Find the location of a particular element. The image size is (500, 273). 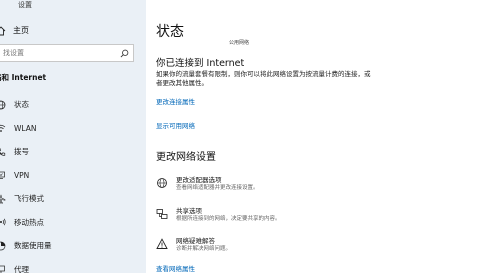

sidebar-item-wlan: WLAN is located at coordinates (26, 129).